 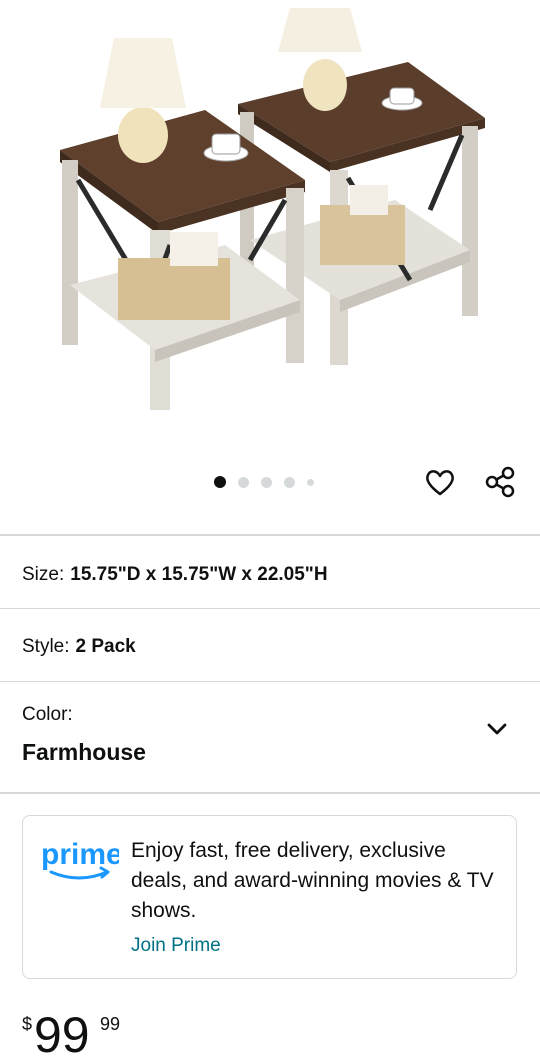 I want to click on size-selector: Size: 15.75"D x 15.75"W x 22.05"H, so click(x=175, y=575).